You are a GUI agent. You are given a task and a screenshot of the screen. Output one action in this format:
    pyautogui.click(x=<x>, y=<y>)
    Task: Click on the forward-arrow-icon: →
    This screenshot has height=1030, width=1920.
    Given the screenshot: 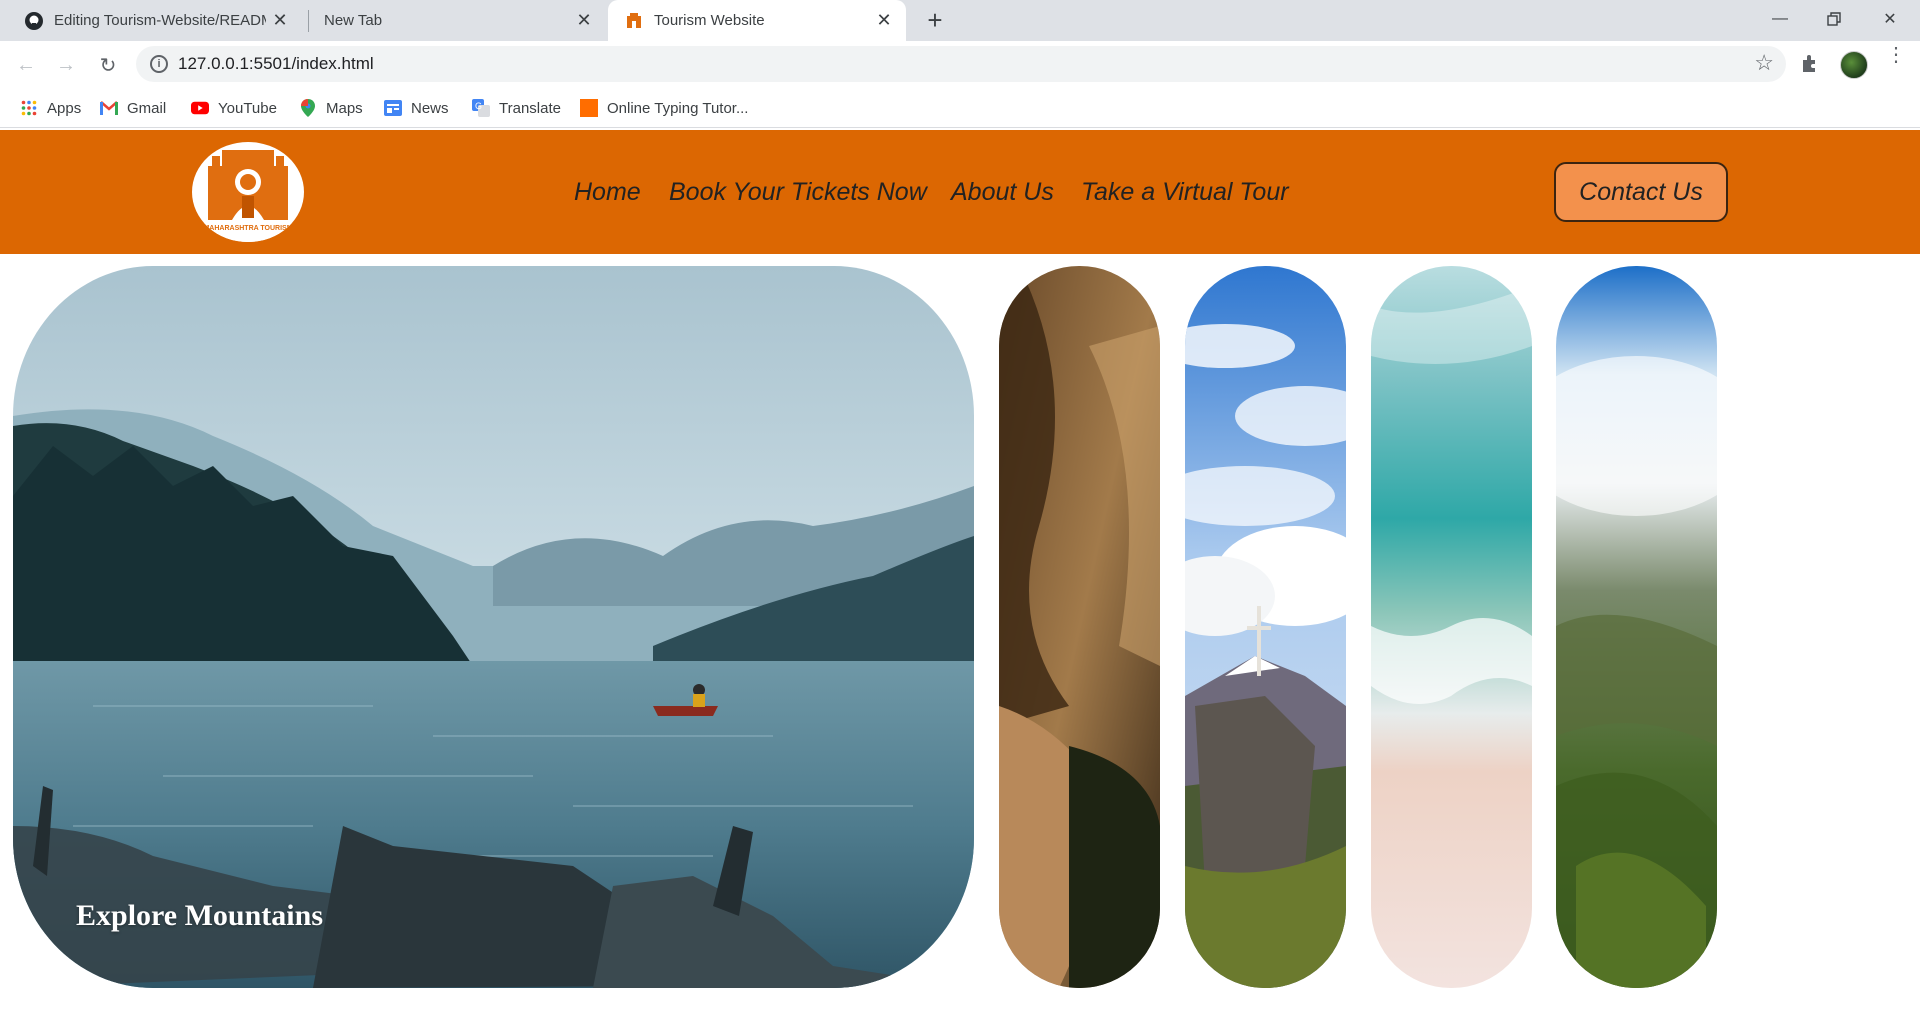 What is the action you would take?
    pyautogui.click(x=66, y=65)
    